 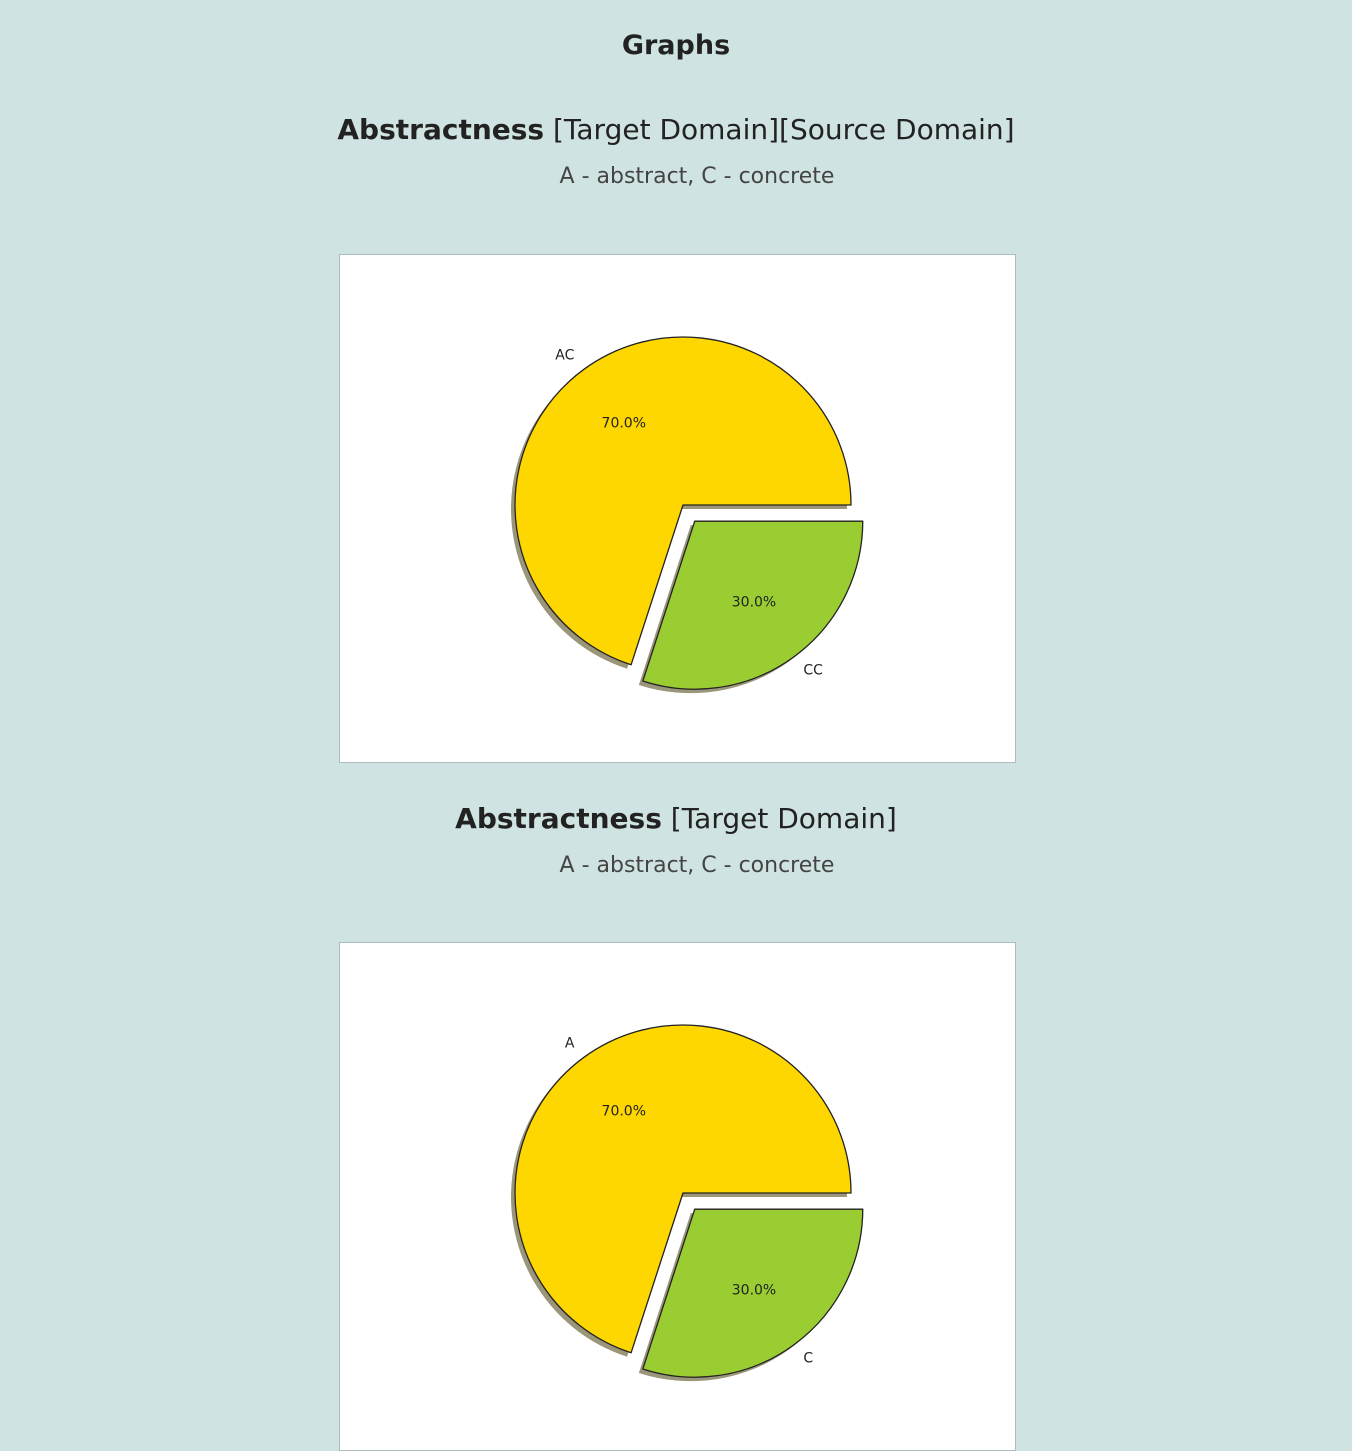 I want to click on section-subtitle-1: A - abstract, C - concrete, so click(x=697, y=176).